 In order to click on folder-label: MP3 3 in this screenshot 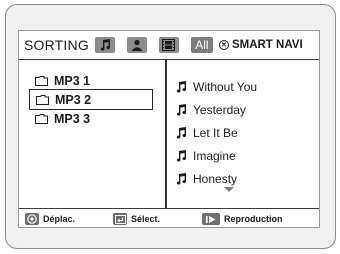, I will do `click(72, 118)`.